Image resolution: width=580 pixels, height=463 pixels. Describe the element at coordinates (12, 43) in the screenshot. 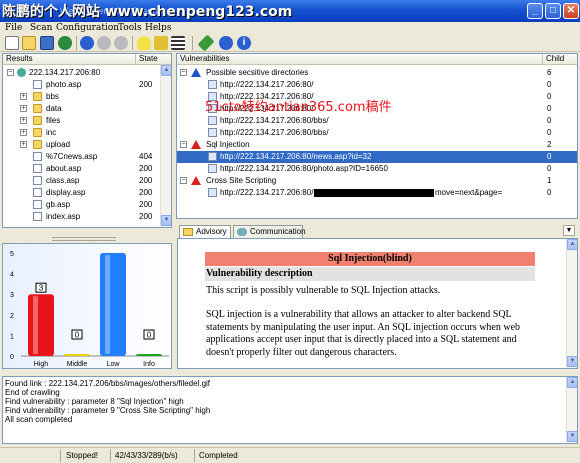

I see `new-icon` at that location.